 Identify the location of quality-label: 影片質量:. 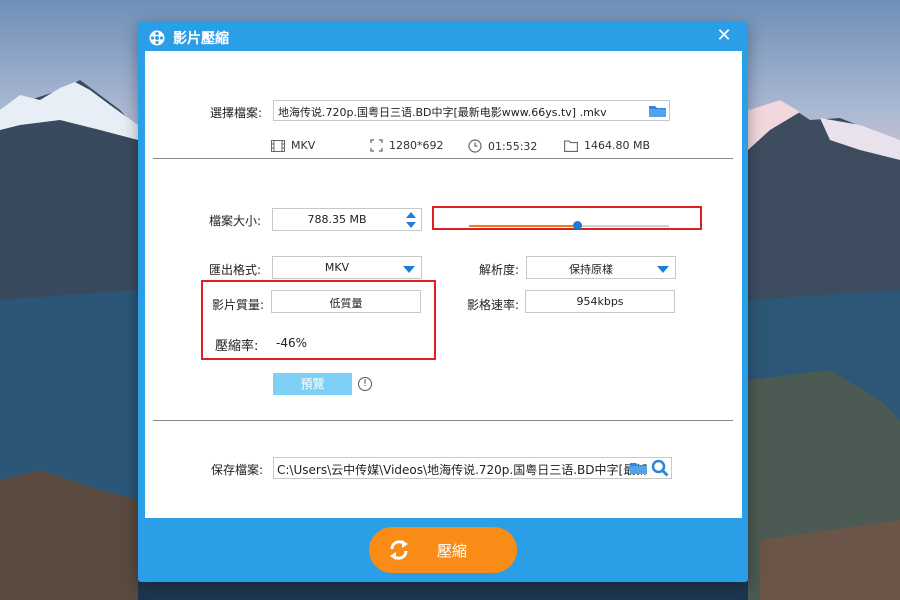
(238, 305).